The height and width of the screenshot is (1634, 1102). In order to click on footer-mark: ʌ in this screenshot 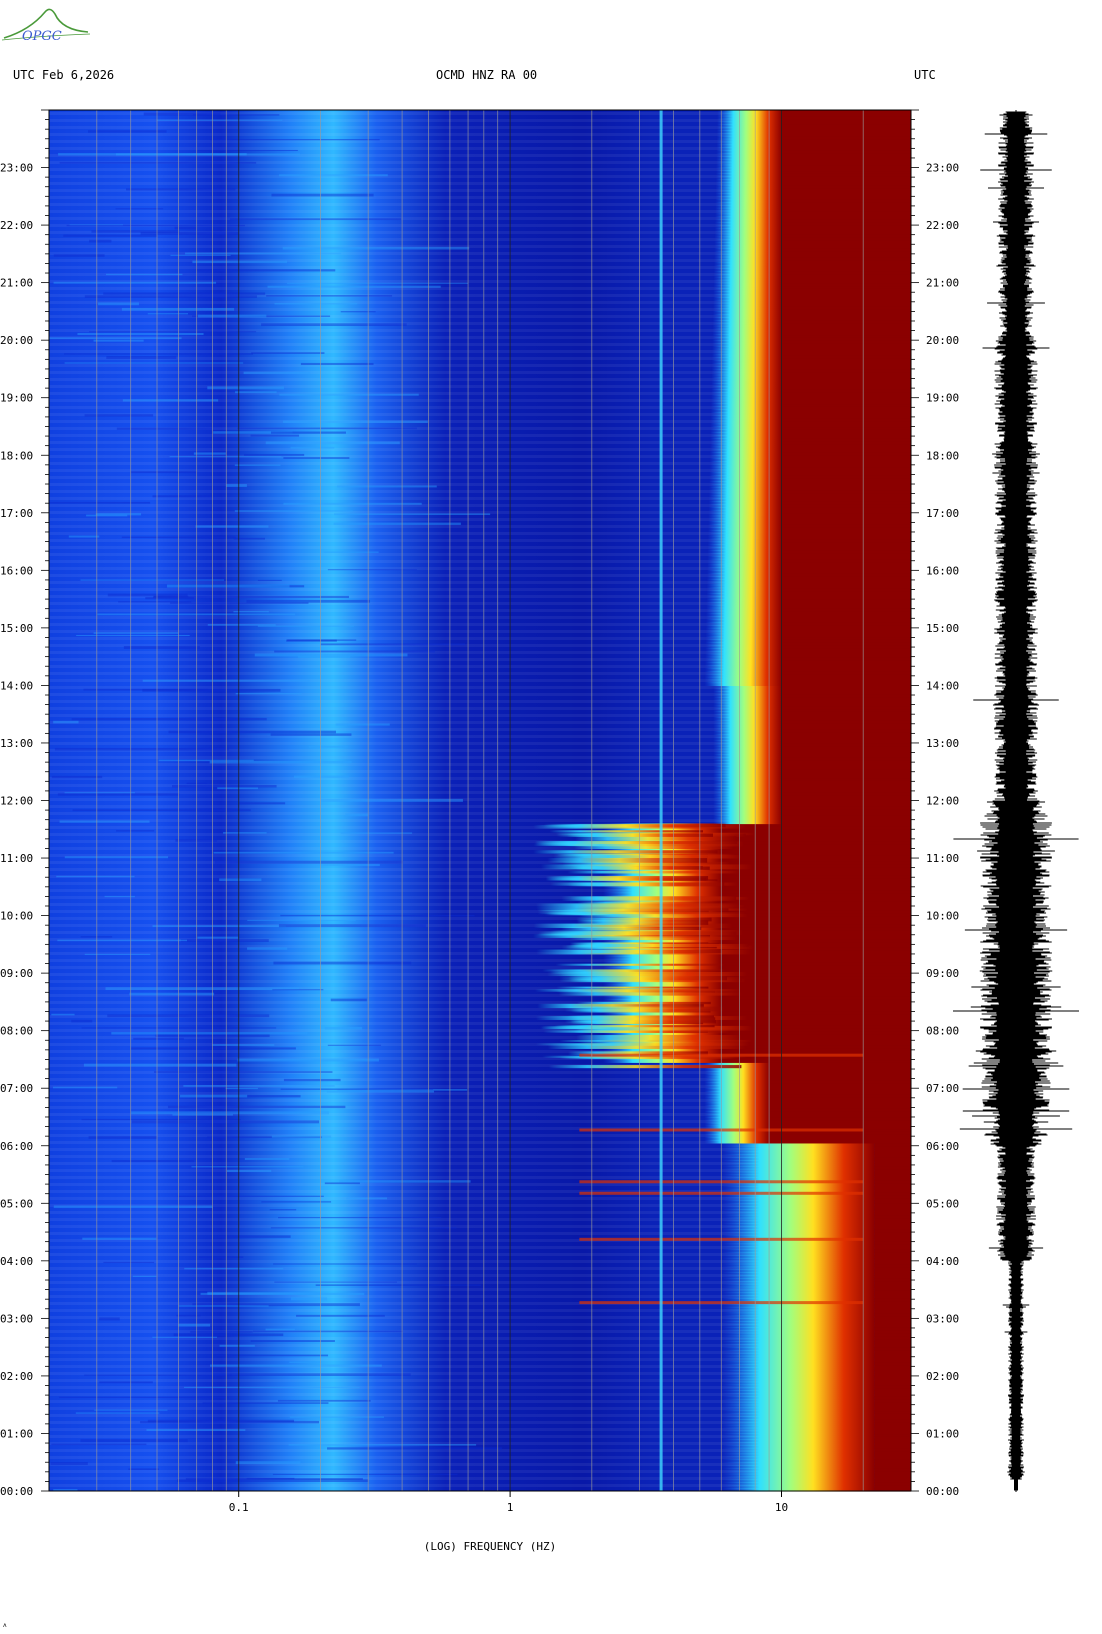, I will do `click(5, 1625)`.